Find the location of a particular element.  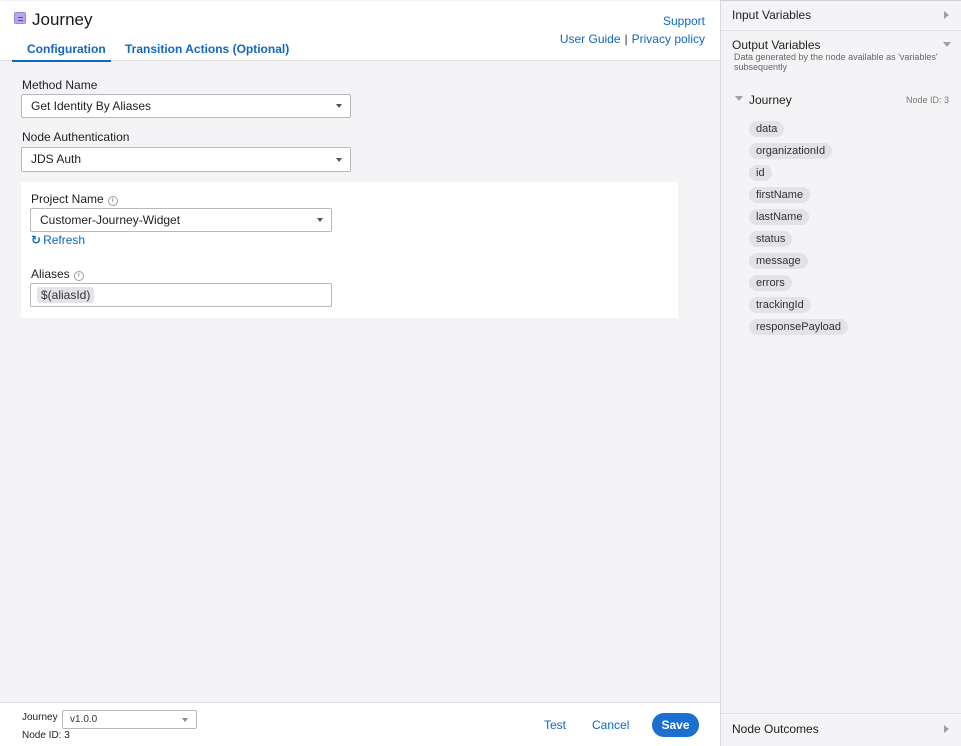

aliases-label: Aliases i is located at coordinates (57, 274).